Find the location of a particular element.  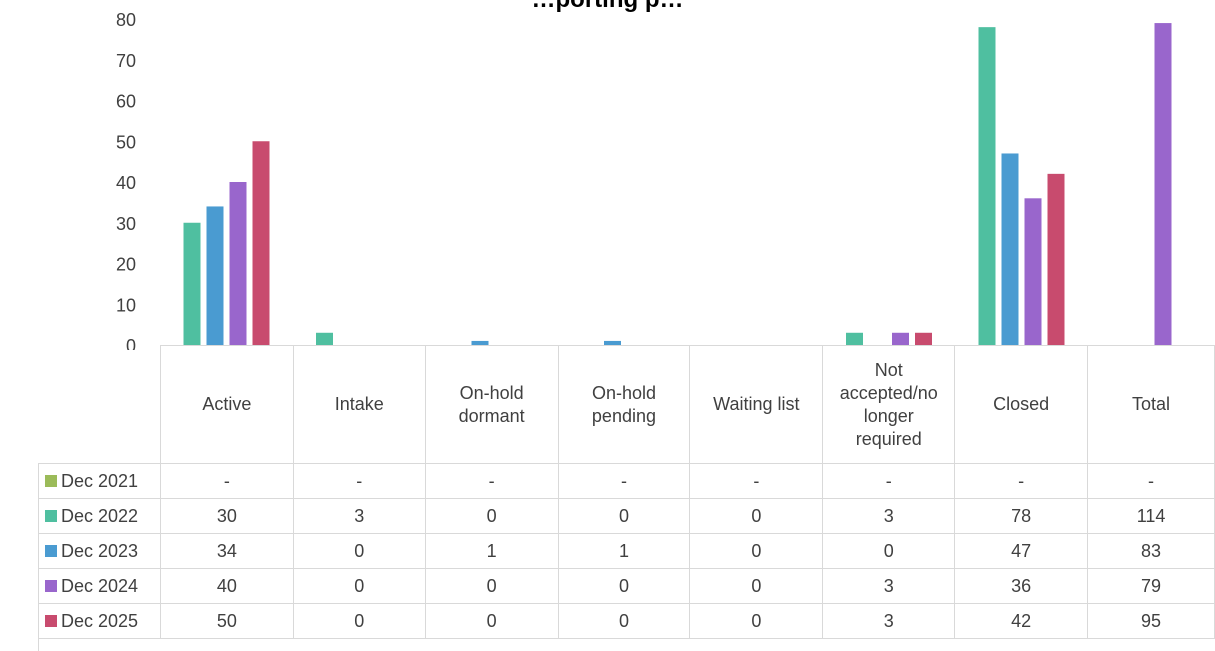

y-tick-label: 70 is located at coordinates (126, 61).